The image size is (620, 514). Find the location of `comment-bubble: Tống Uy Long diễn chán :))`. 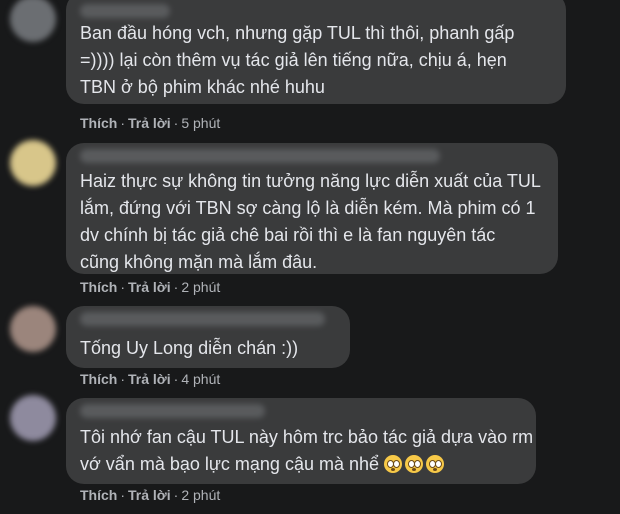

comment-bubble: Tống Uy Long diễn chán :)) is located at coordinates (208, 337).